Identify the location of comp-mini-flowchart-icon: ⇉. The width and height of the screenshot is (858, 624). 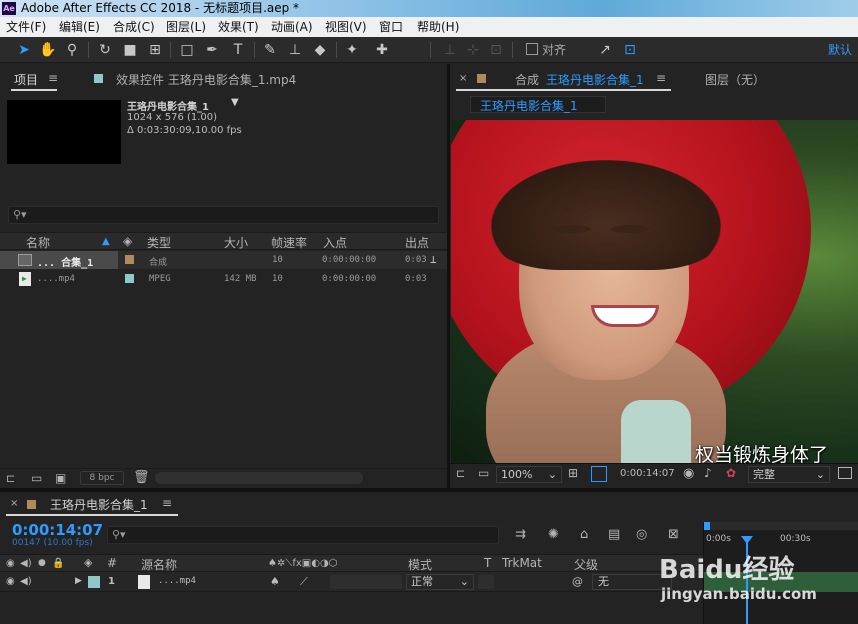
(520, 534).